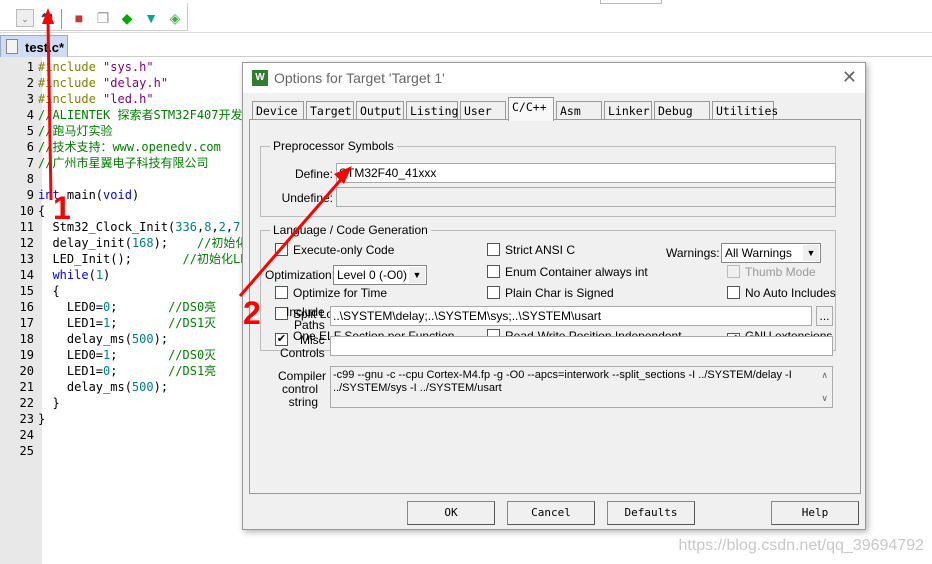  Describe the element at coordinates (451, 513) in the screenshot. I see `ok-button: OK` at that location.